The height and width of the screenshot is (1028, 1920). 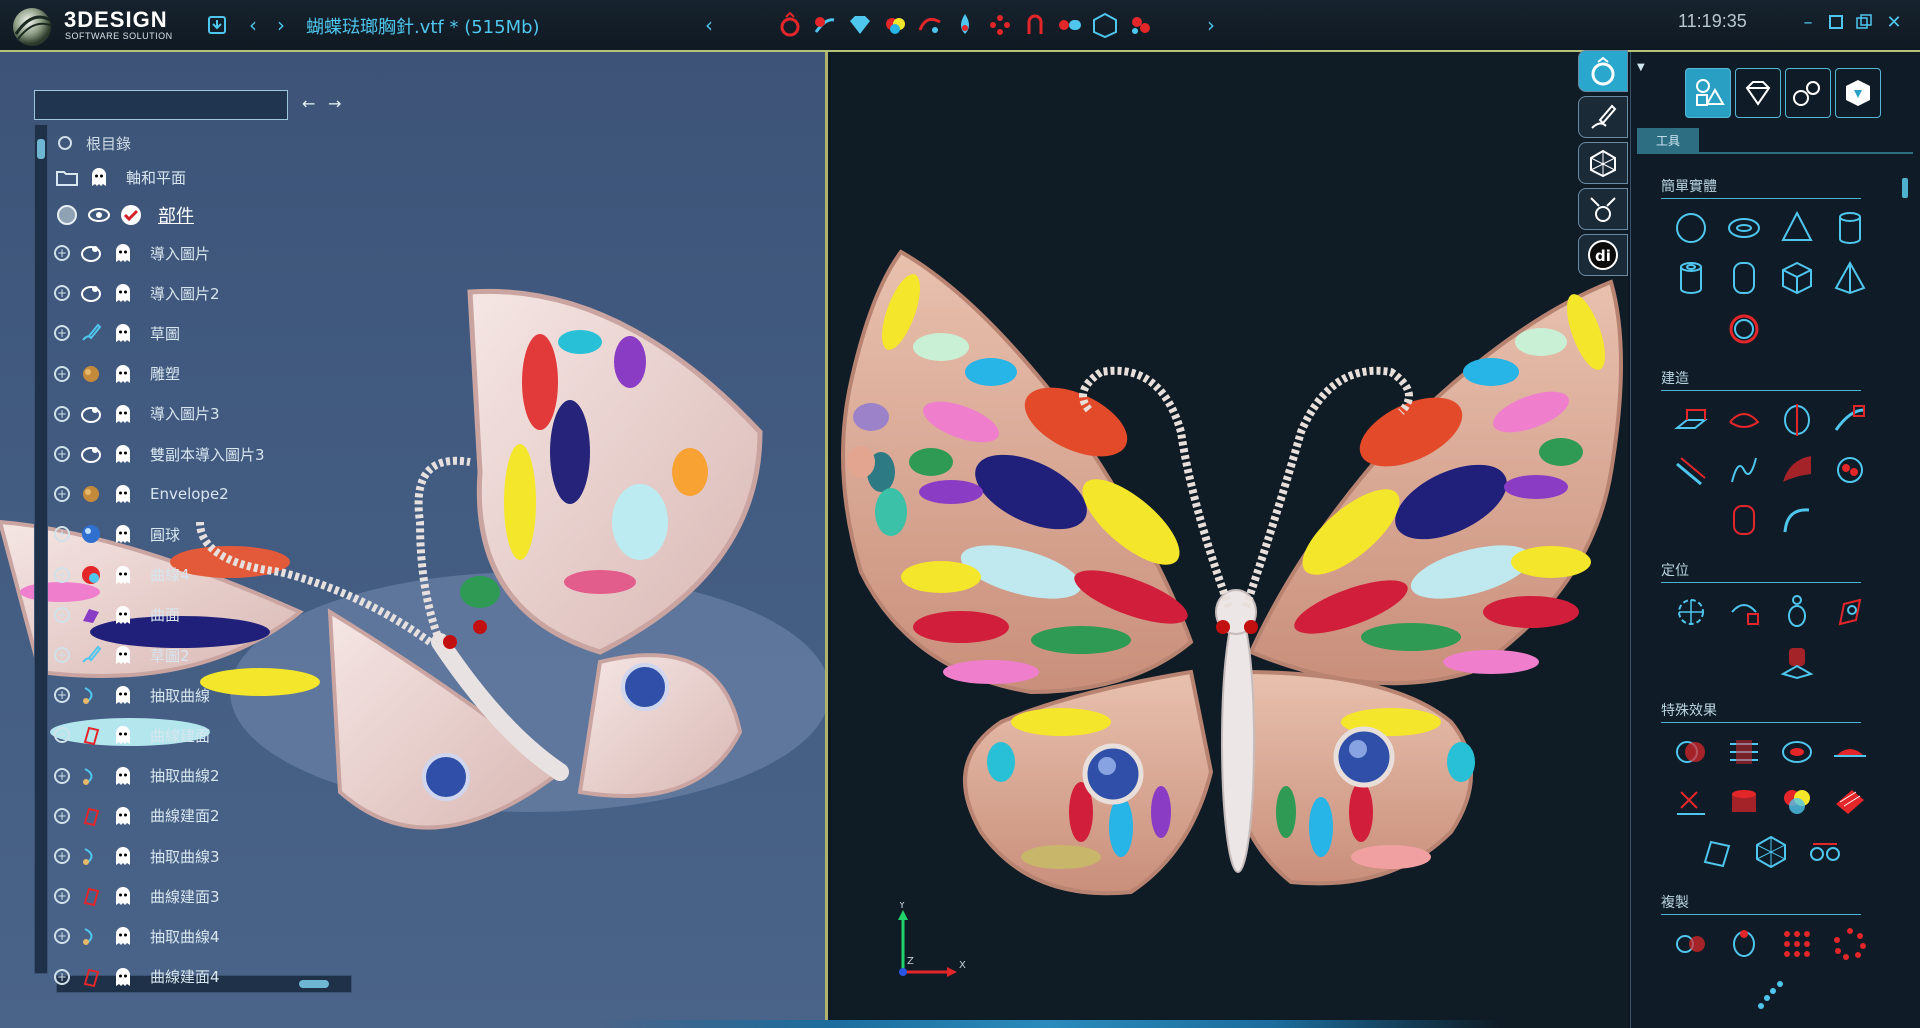 I want to click on slice-tool-icon, so click(x=1744, y=752).